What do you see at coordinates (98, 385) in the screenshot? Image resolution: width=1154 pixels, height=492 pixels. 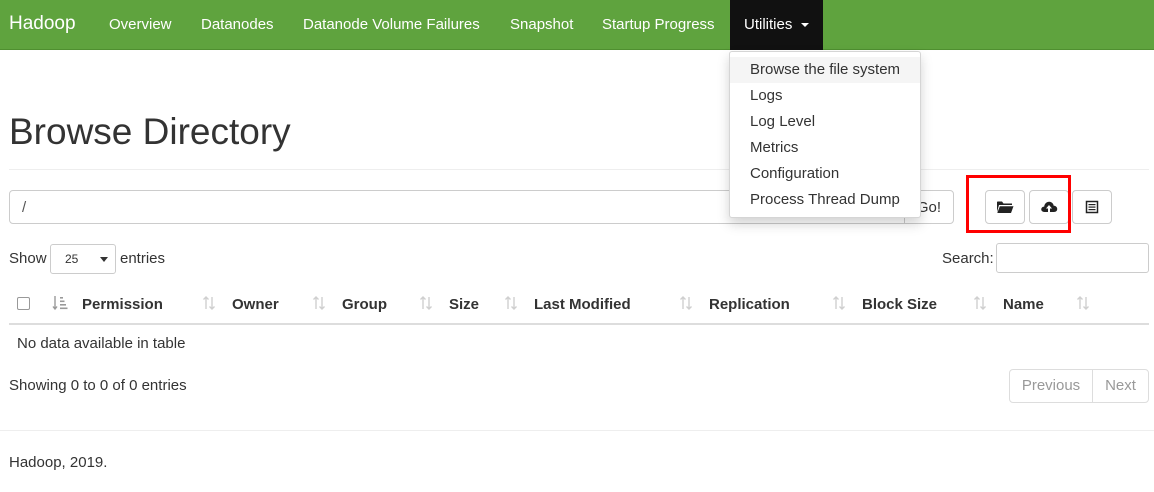 I see `pagination-info: Showing 0 to 0 of 0 entries` at bounding box center [98, 385].